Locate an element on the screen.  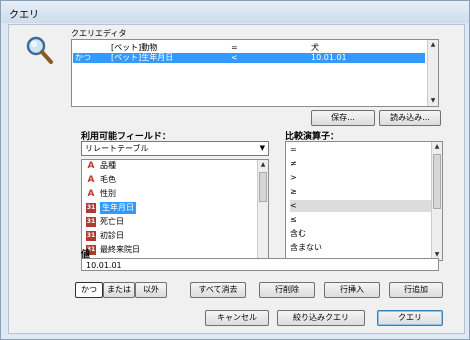
query-row-operator: = is located at coordinates (234, 47).